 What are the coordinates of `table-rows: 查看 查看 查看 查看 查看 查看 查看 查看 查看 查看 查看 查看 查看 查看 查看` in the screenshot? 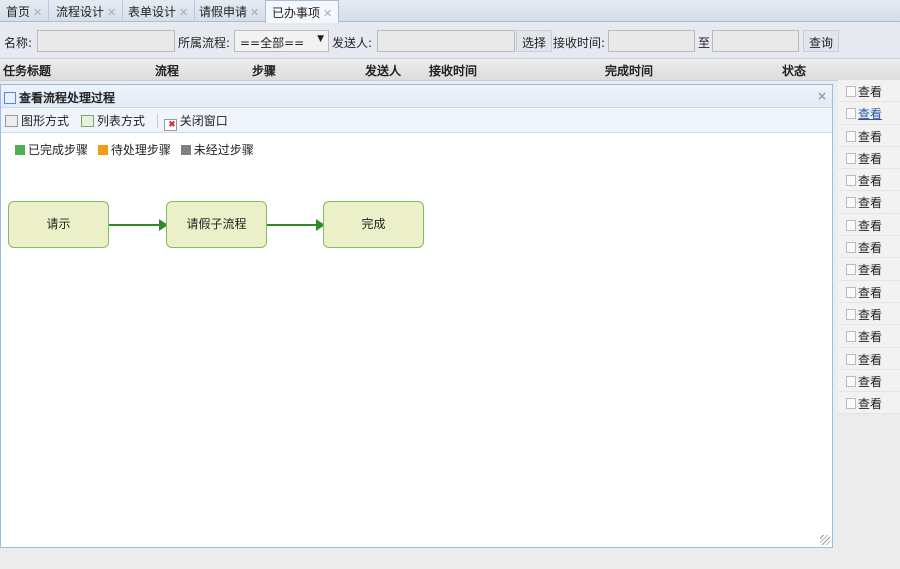 It's located at (869, 247).